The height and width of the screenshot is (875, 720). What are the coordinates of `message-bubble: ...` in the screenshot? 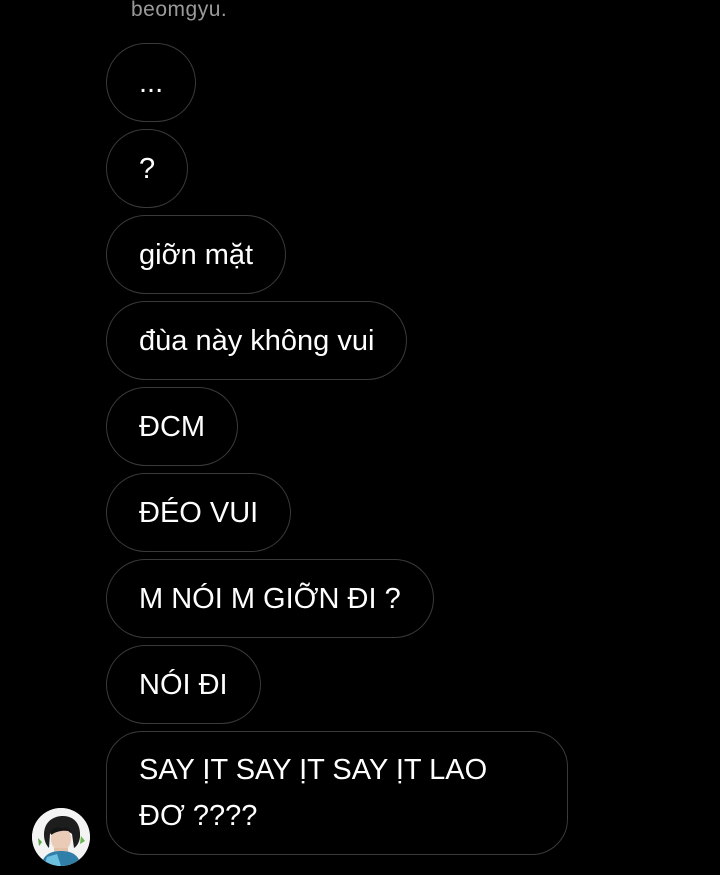 It's located at (151, 82).